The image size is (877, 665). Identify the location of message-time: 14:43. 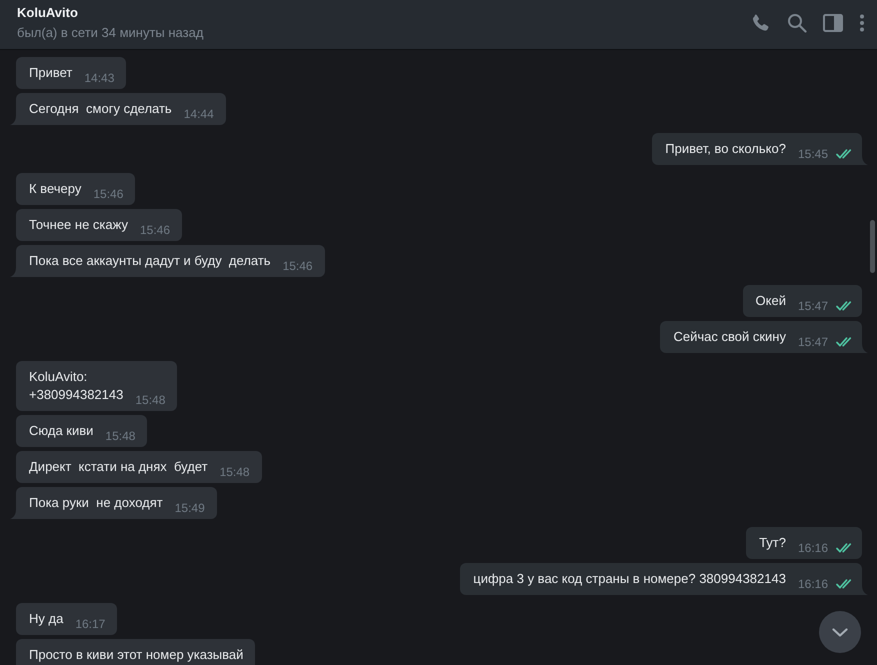
(99, 78).